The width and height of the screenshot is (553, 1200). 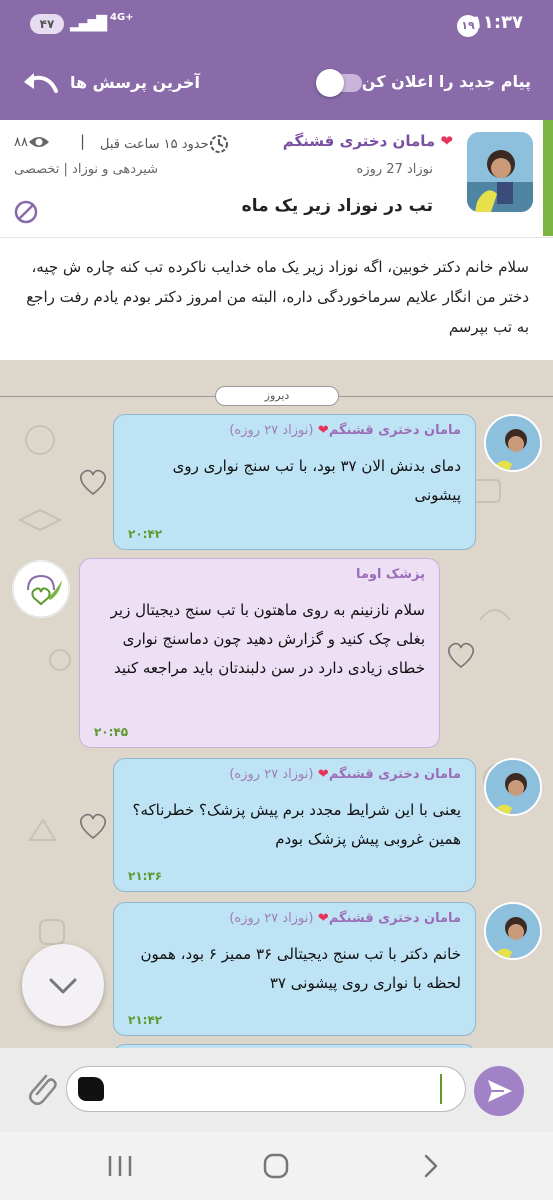 I want to click on message-sender: پزشک اوما, so click(x=390, y=574).